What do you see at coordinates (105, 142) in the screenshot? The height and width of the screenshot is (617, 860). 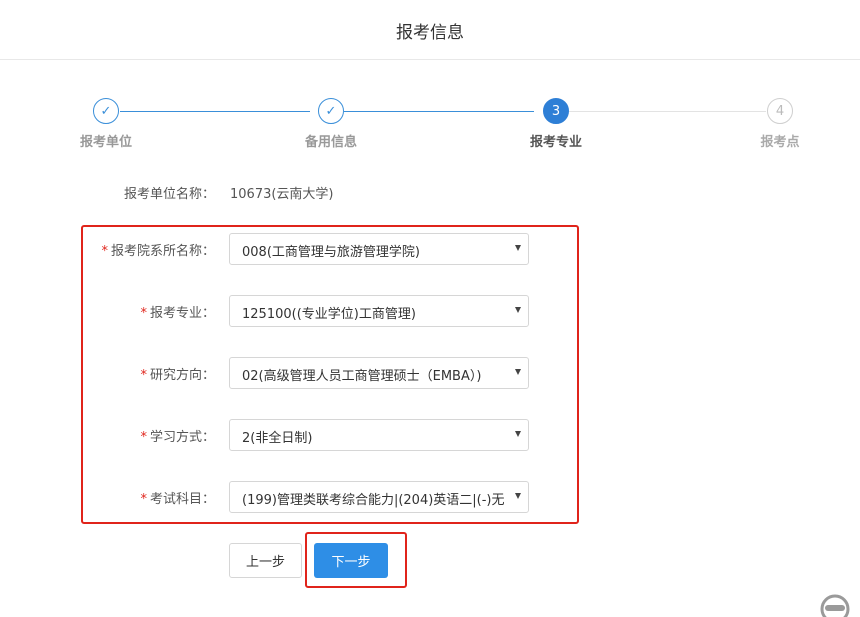 I see `step-1-label: 报考单位` at bounding box center [105, 142].